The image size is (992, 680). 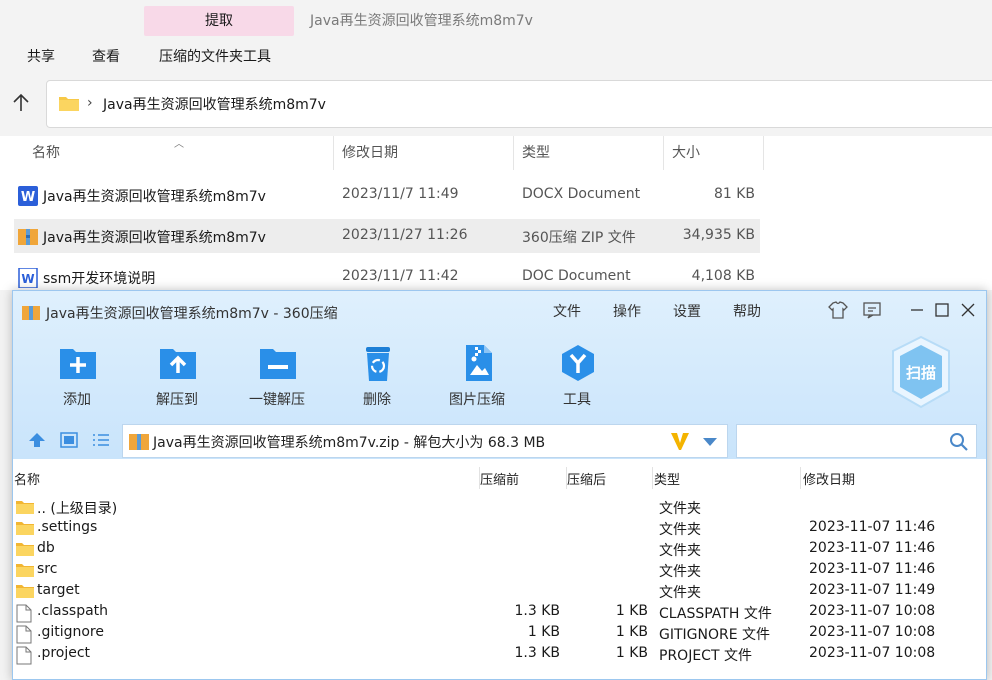 What do you see at coordinates (856, 441) in the screenshot?
I see `zip-search-input` at bounding box center [856, 441].